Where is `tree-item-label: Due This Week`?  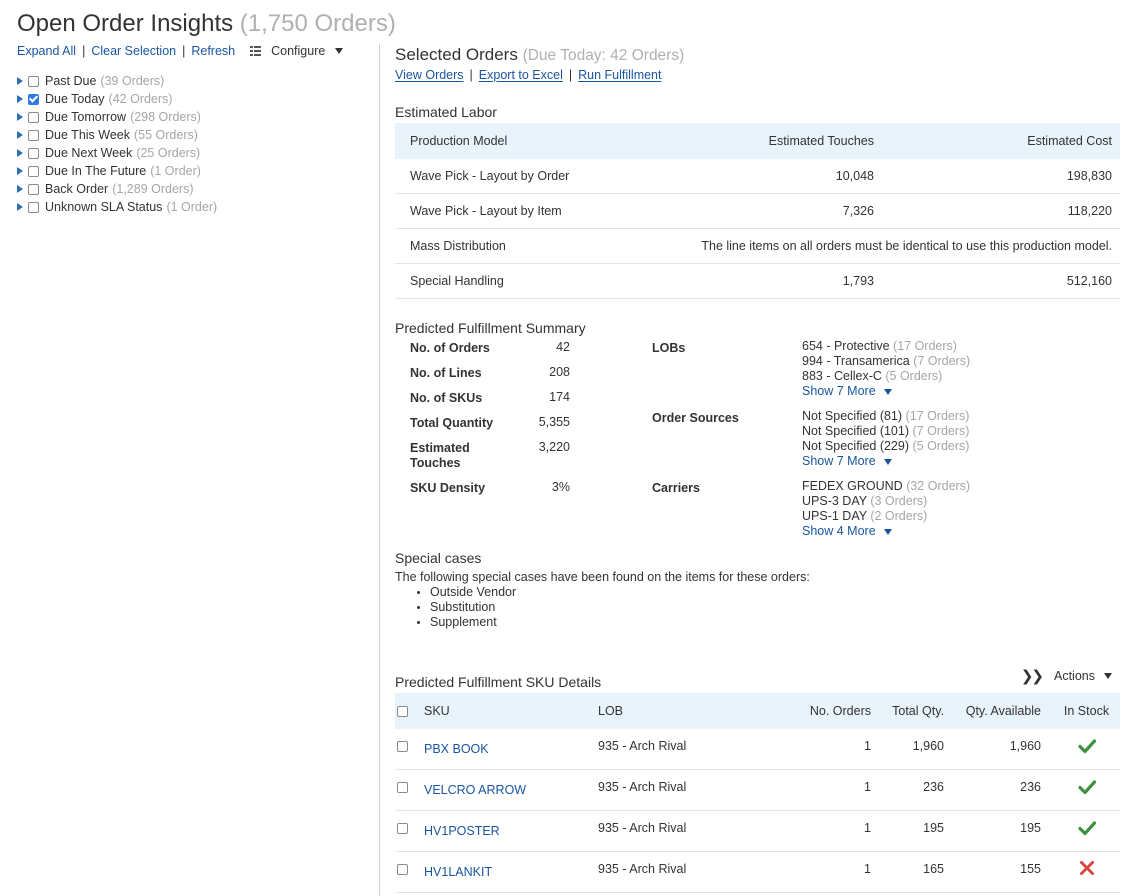
tree-item-label: Due This Week is located at coordinates (87, 135).